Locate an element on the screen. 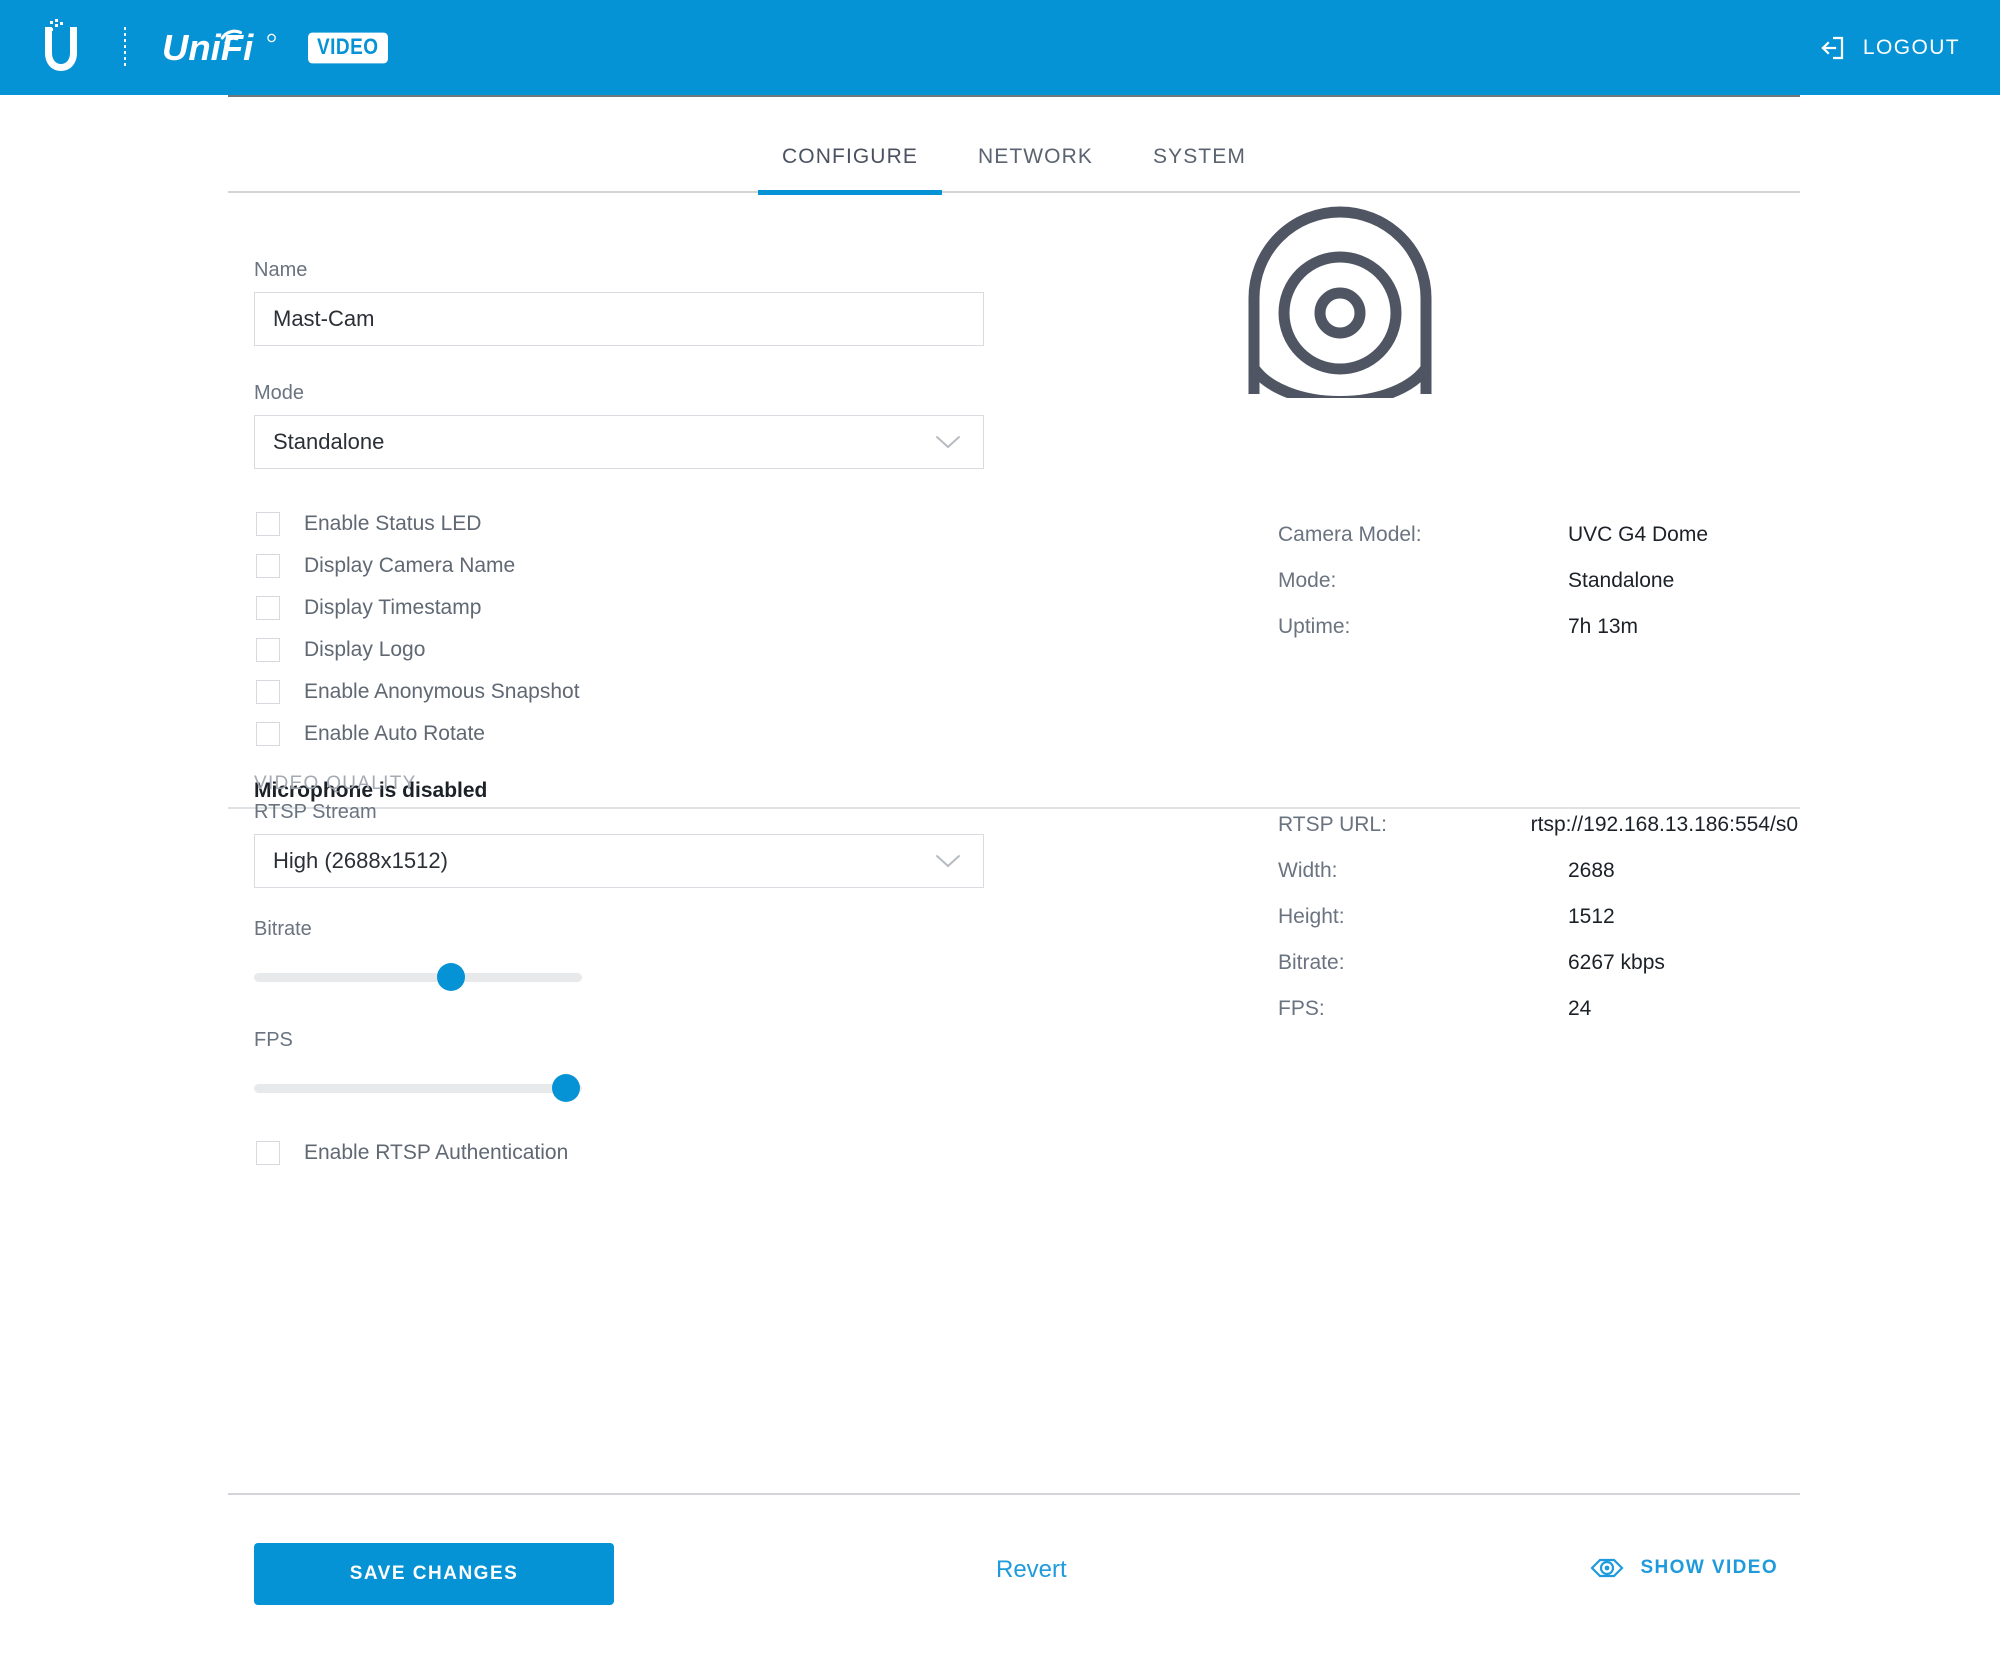 Image resolution: width=2000 pixels, height=1675 pixels. bitrate-slider is located at coordinates (418, 977).